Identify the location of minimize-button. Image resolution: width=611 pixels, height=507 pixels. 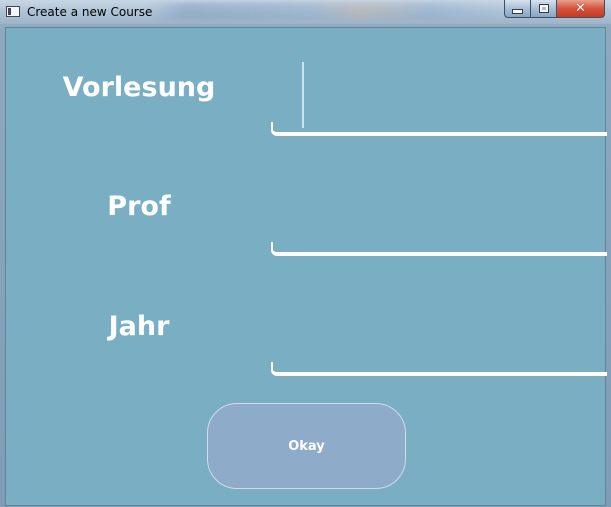
(517, 9).